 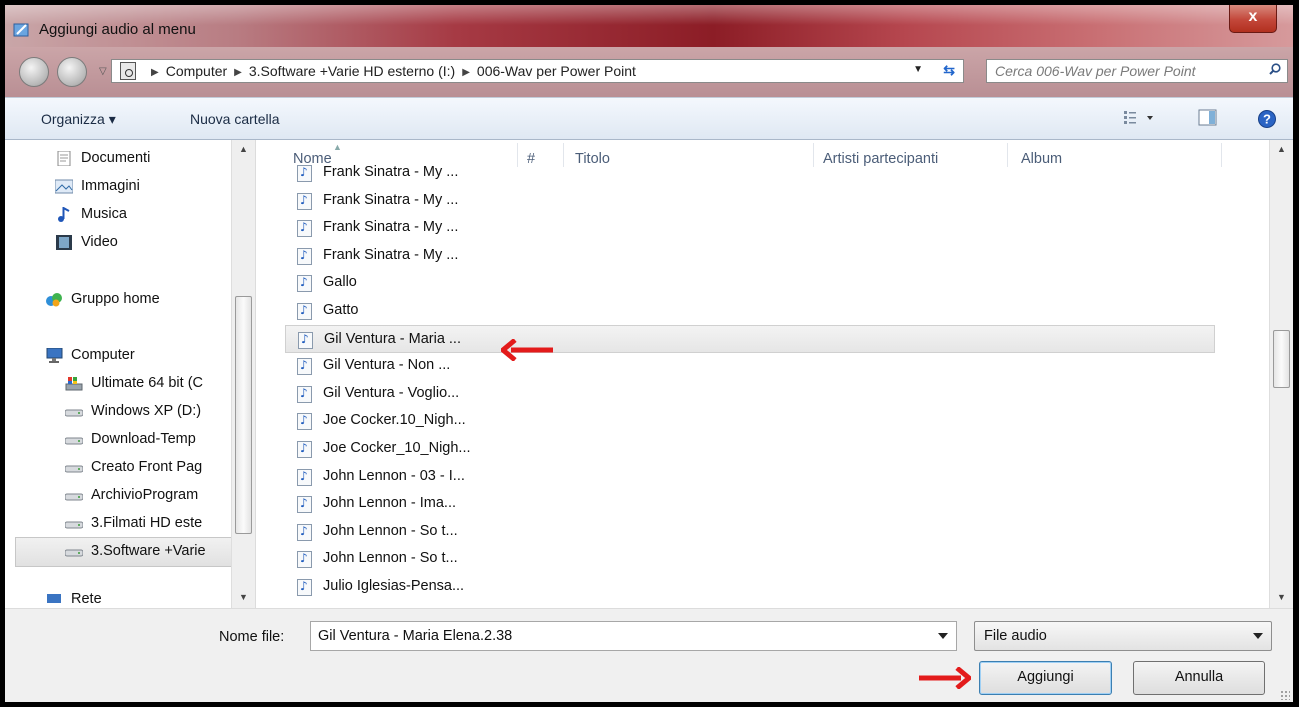 What do you see at coordinates (918, 69) in the screenshot?
I see `address-dropdown-icon: ▼` at bounding box center [918, 69].